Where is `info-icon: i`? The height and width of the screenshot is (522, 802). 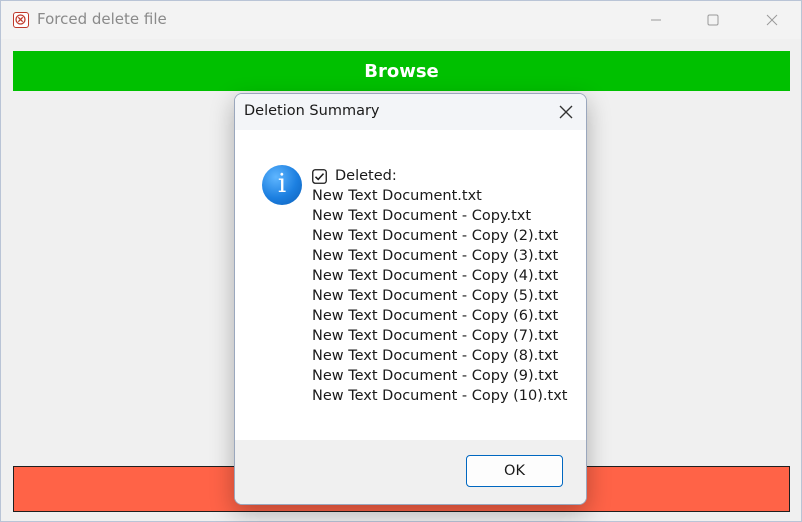 info-icon: i is located at coordinates (282, 185).